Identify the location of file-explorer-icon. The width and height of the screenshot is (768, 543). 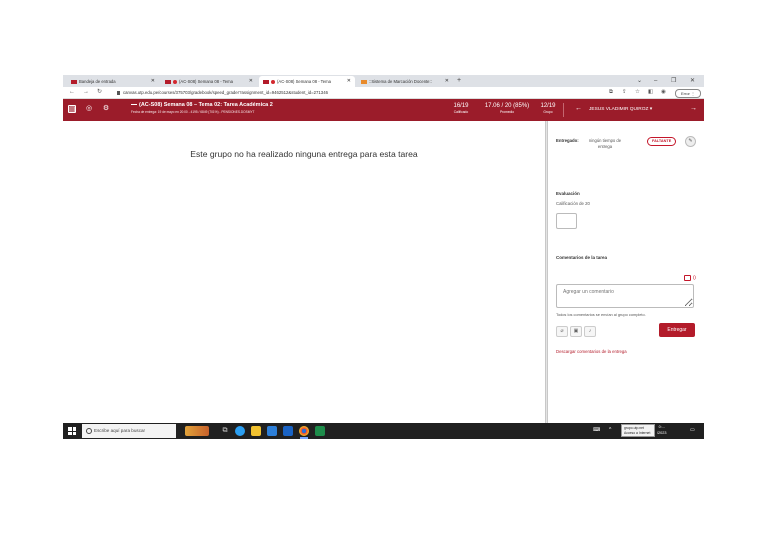
(256, 431).